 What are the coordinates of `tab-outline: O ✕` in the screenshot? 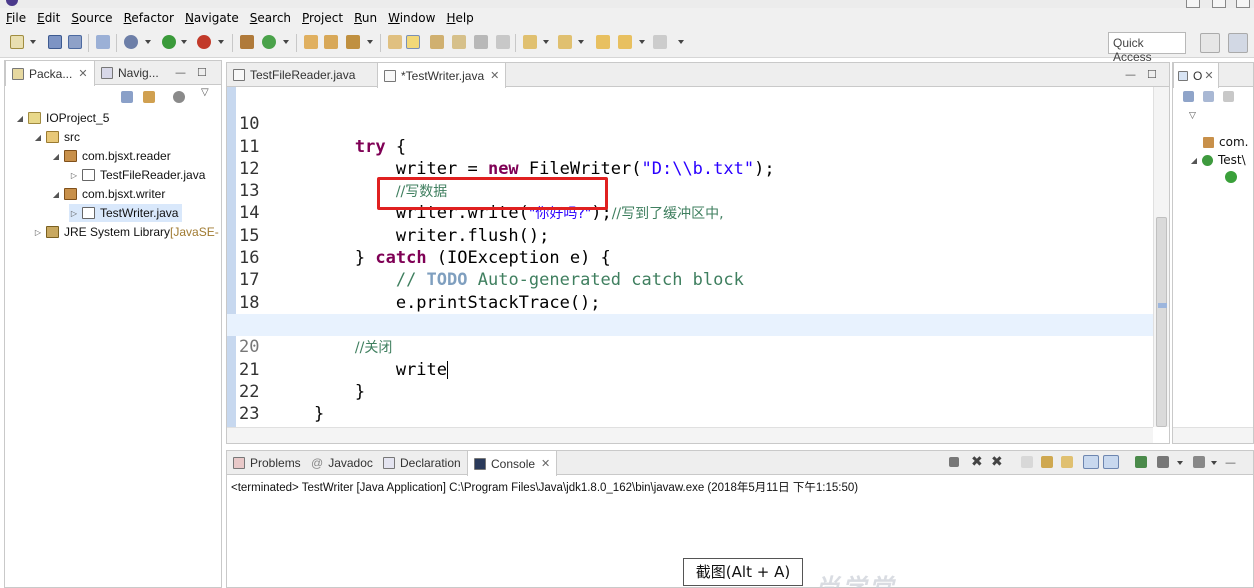 It's located at (1196, 75).